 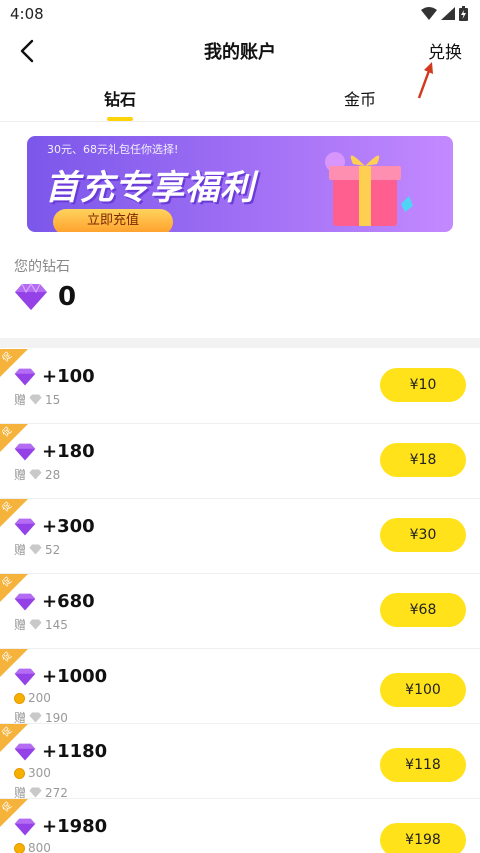 What do you see at coordinates (39, 773) in the screenshot?
I see `pack-coins: 300` at bounding box center [39, 773].